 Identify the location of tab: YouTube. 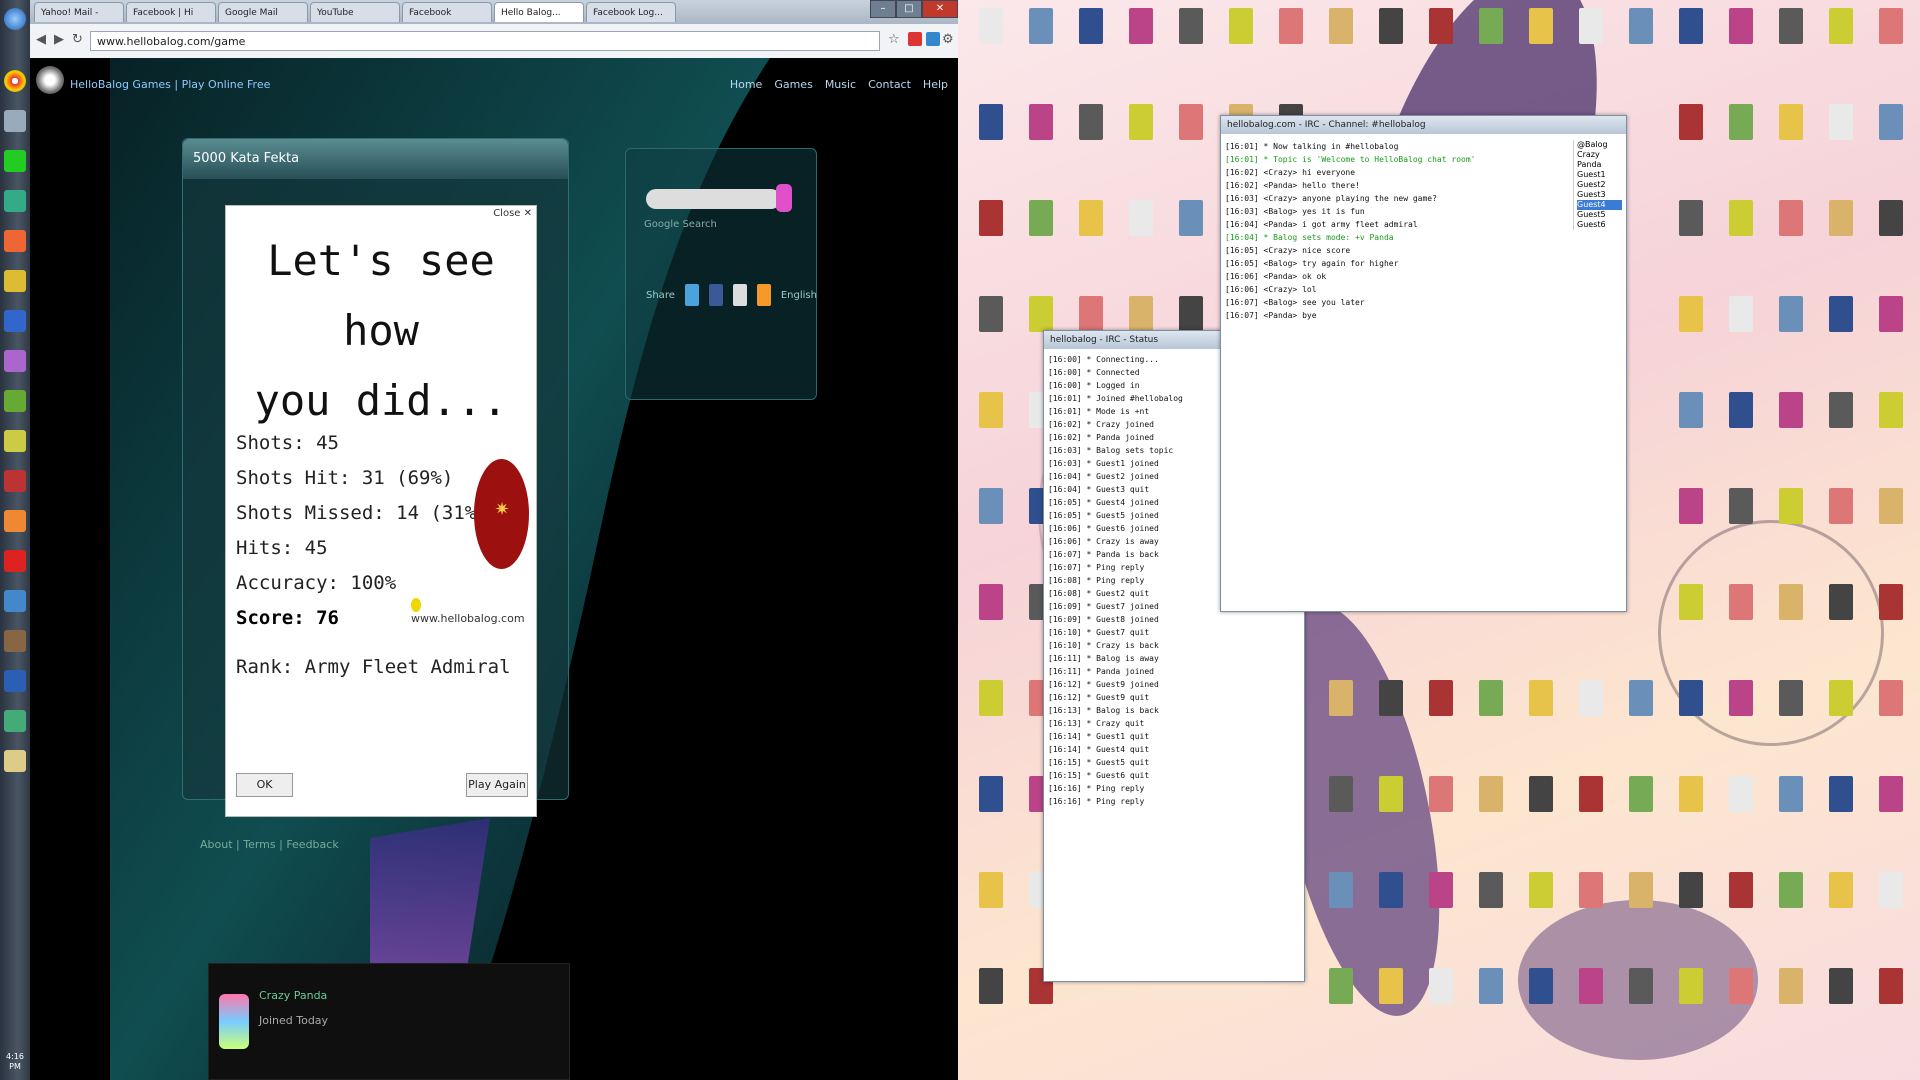
(355, 12).